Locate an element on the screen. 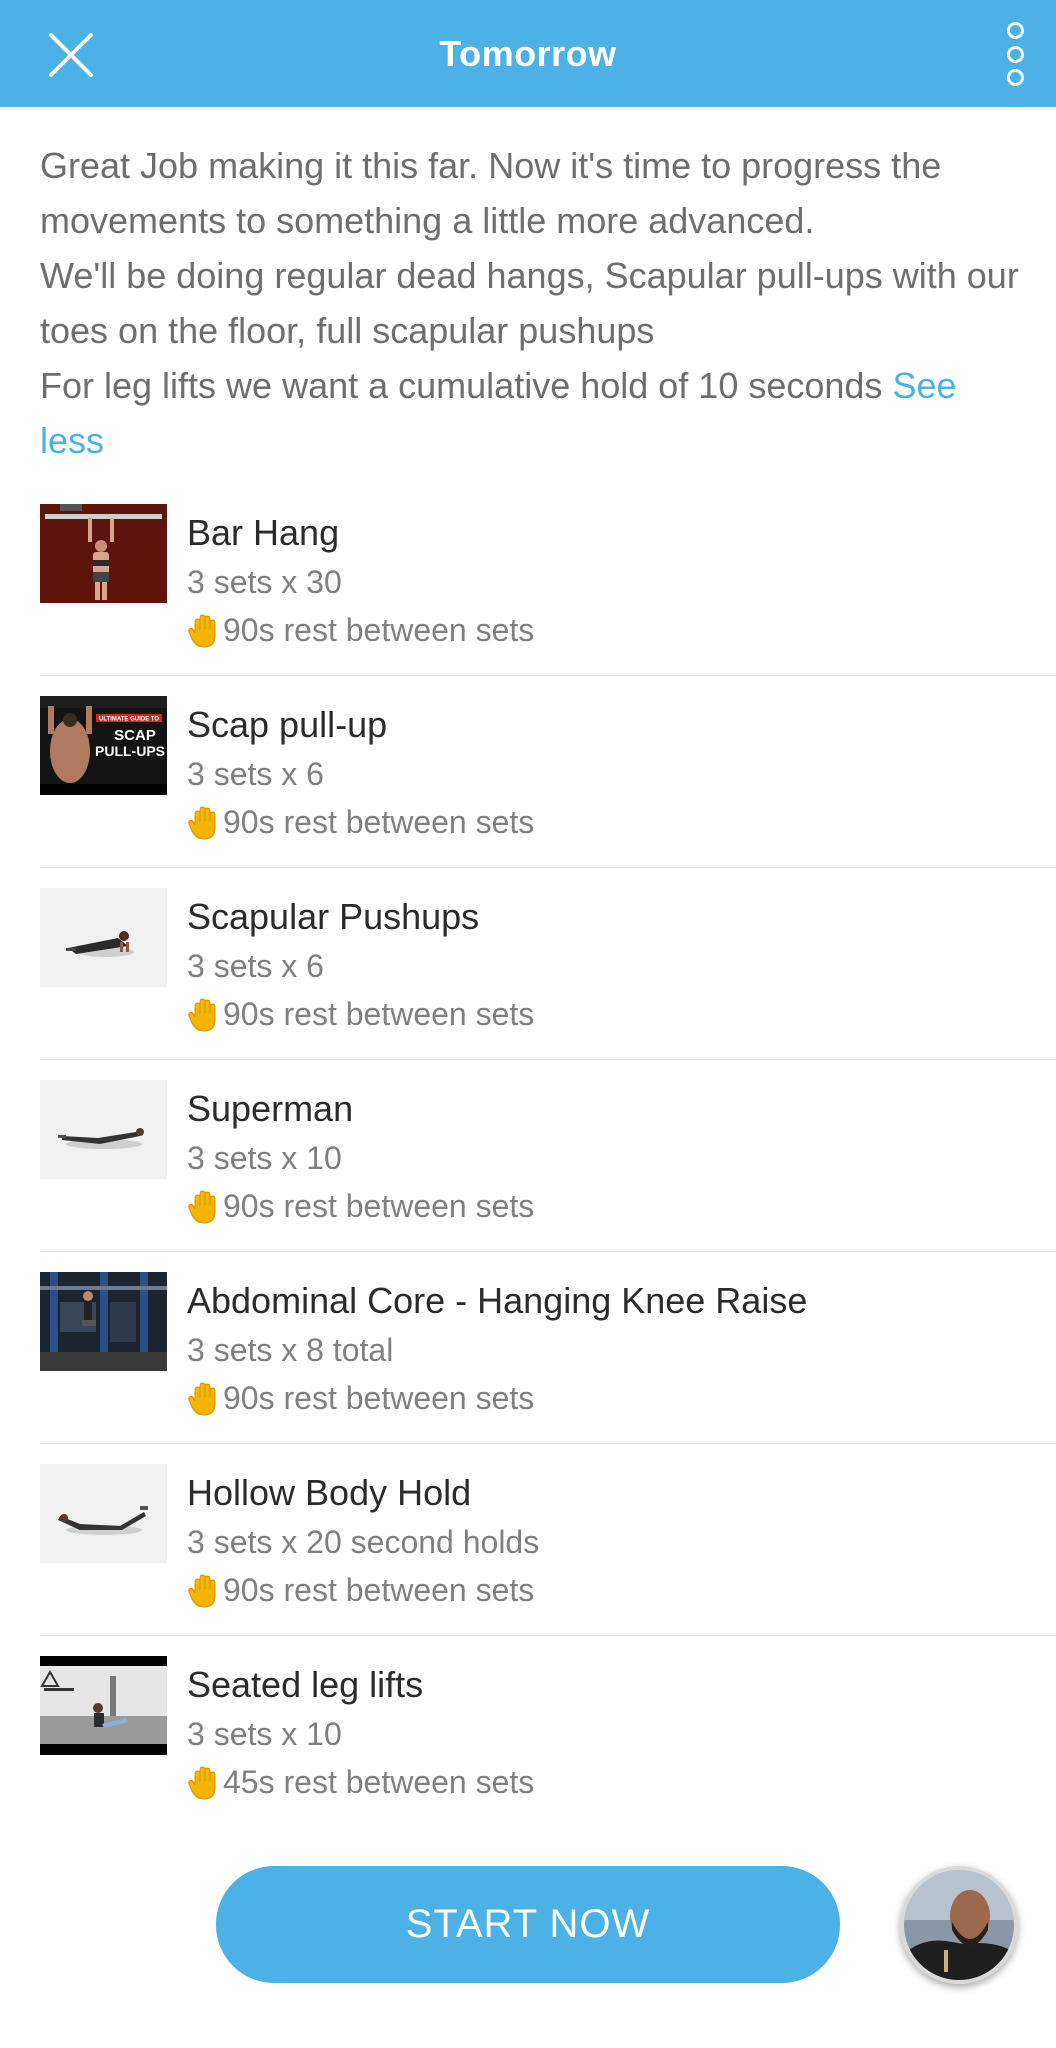 The height and width of the screenshot is (2048, 1056). exercise-name: Bar Hang is located at coordinates (263, 532).